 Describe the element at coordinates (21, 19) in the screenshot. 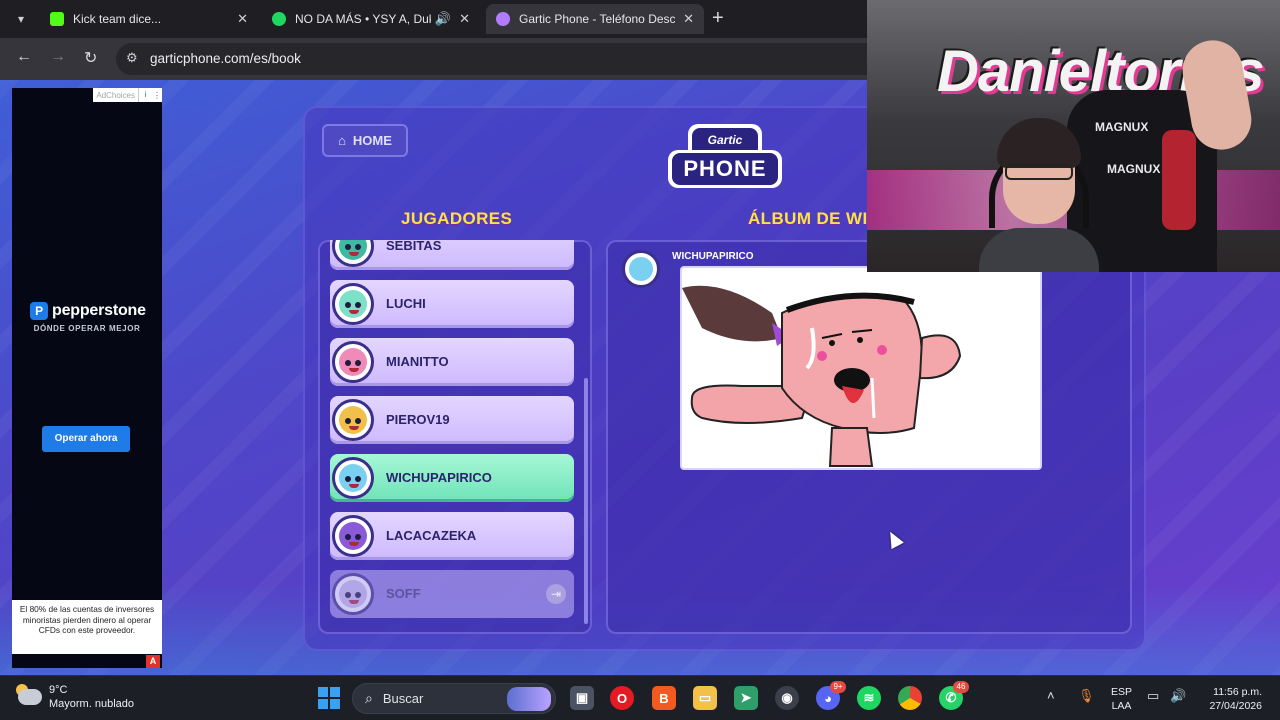

I see `tab-search-button: ▾` at that location.